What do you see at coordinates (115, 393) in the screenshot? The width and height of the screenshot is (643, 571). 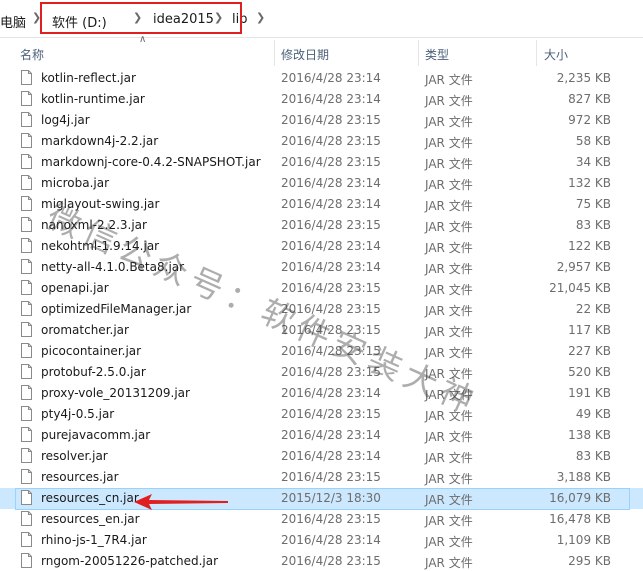 I see `file-name: proxy-vole_20131209.jar` at bounding box center [115, 393].